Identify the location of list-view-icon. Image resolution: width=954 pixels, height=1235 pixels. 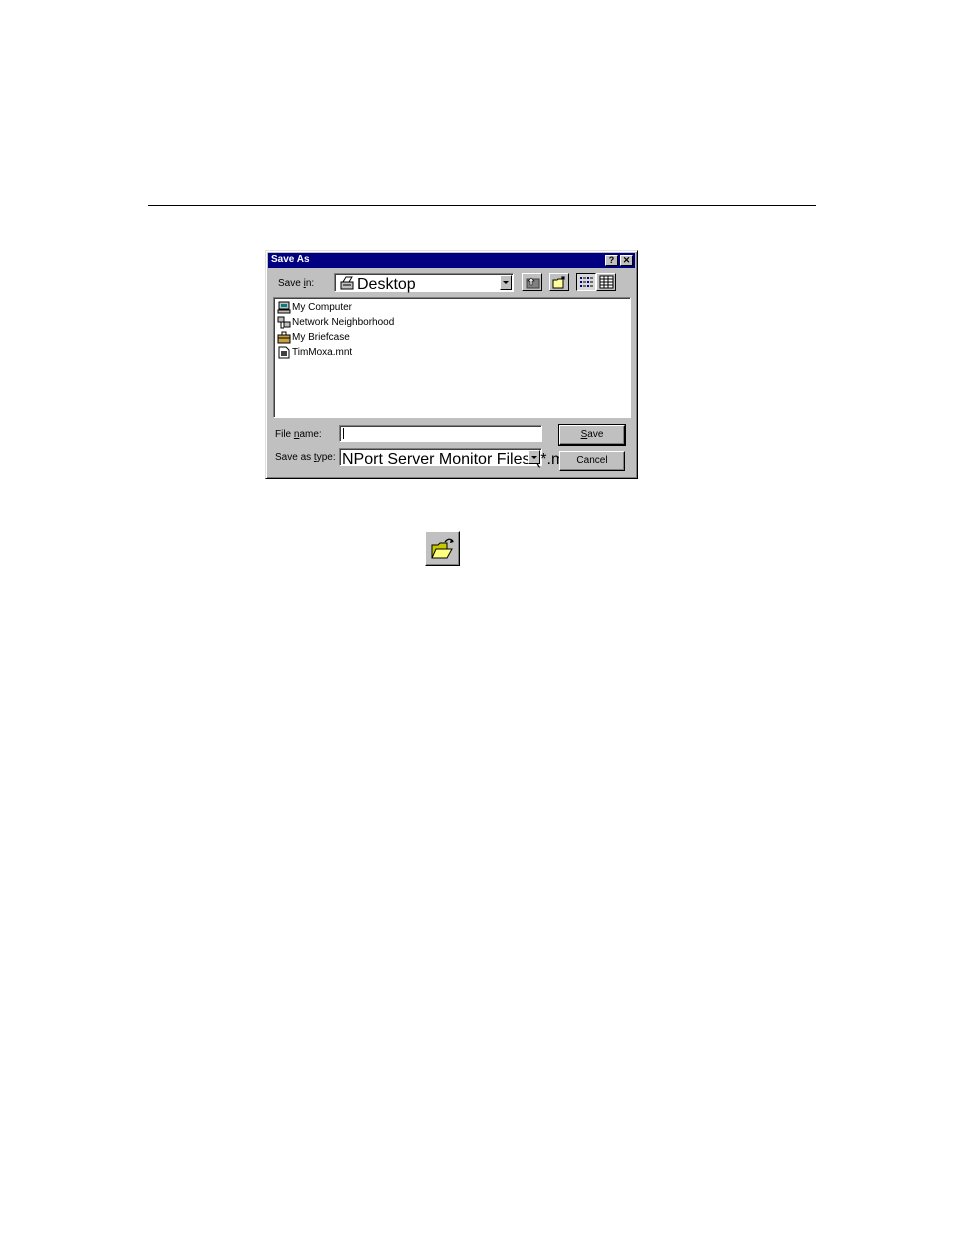
(586, 282).